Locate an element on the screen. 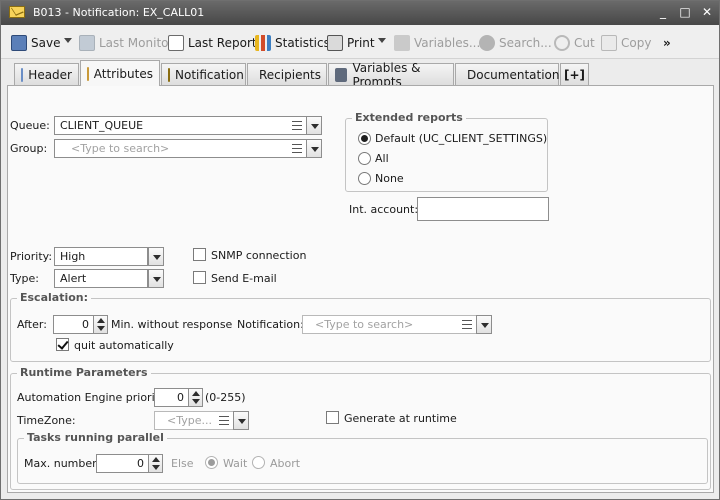  escalation-notification-search: <Type to search> is located at coordinates (389, 324).